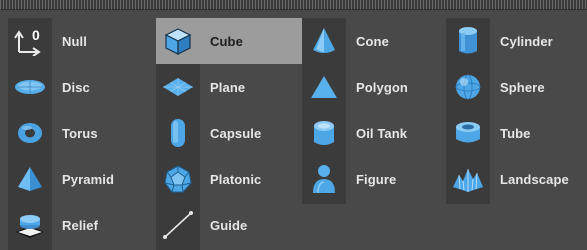 The image size is (587, 250). What do you see at coordinates (468, 41) in the screenshot?
I see `cylinder-icon` at bounding box center [468, 41].